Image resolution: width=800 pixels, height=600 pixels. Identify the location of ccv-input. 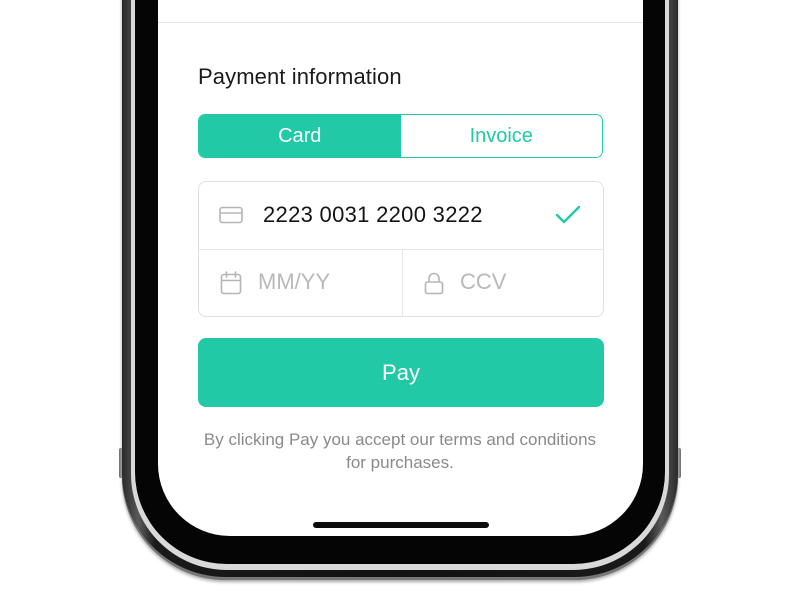
(525, 282).